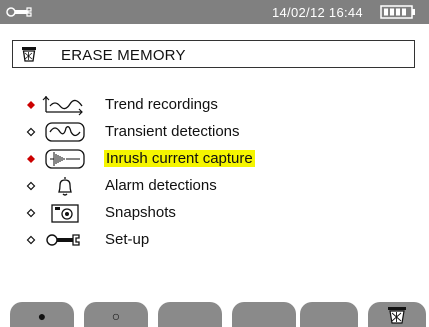  Describe the element at coordinates (214, 213) in the screenshot. I see `list-item-snapshots: Snapshots` at that location.